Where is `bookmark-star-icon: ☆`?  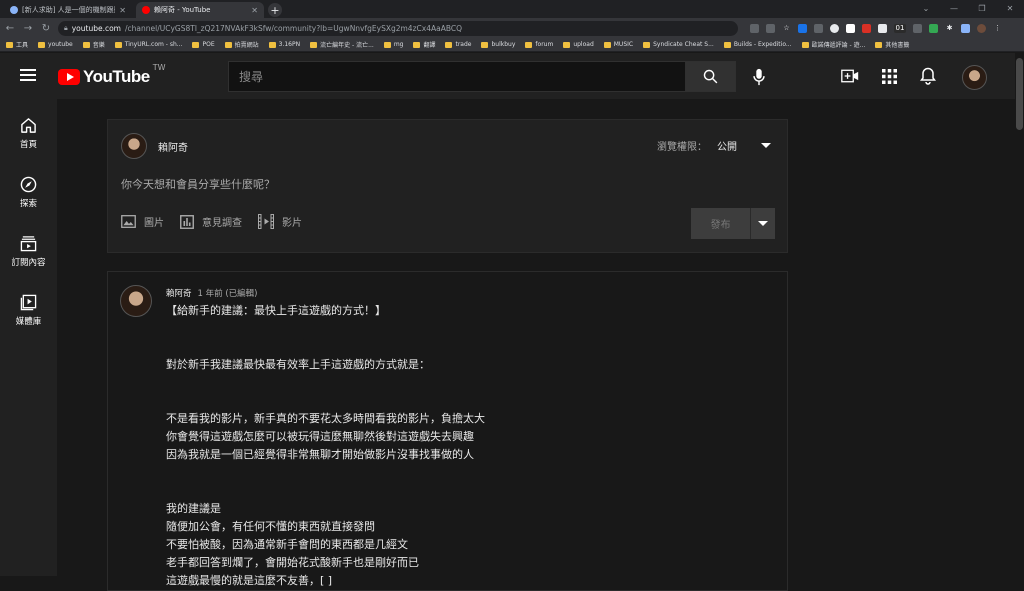
bookmark-star-icon: ☆ is located at coordinates (786, 28).